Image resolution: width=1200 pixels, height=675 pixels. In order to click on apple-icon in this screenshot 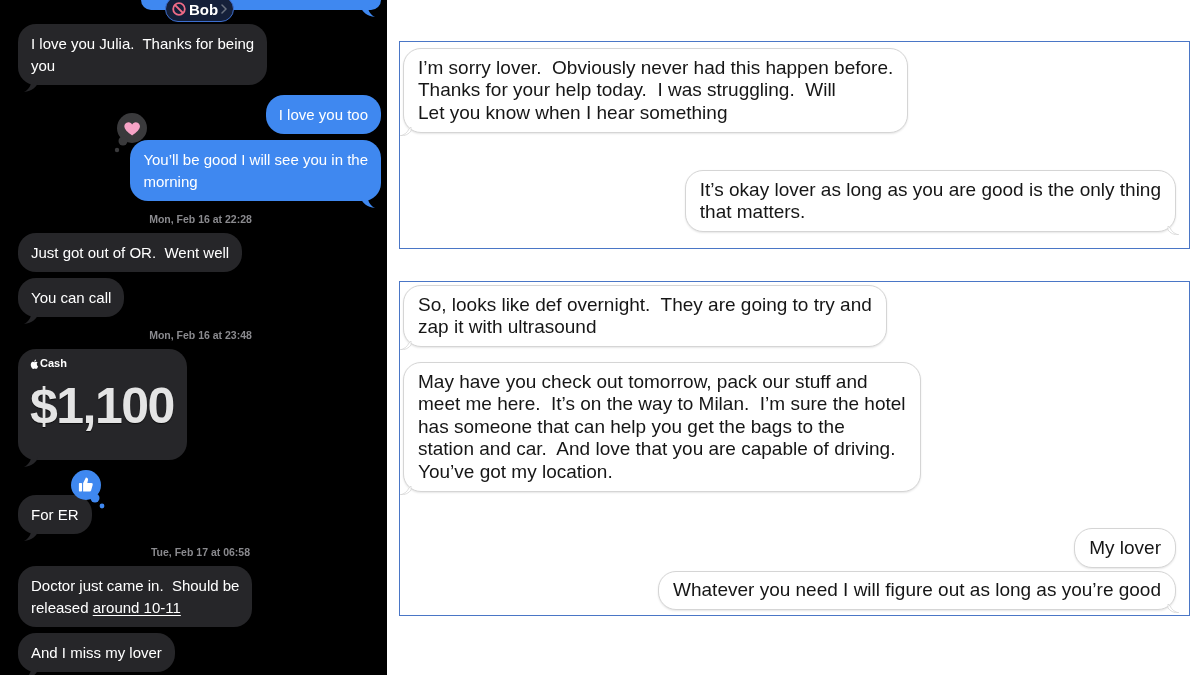, I will do `click(34, 363)`.